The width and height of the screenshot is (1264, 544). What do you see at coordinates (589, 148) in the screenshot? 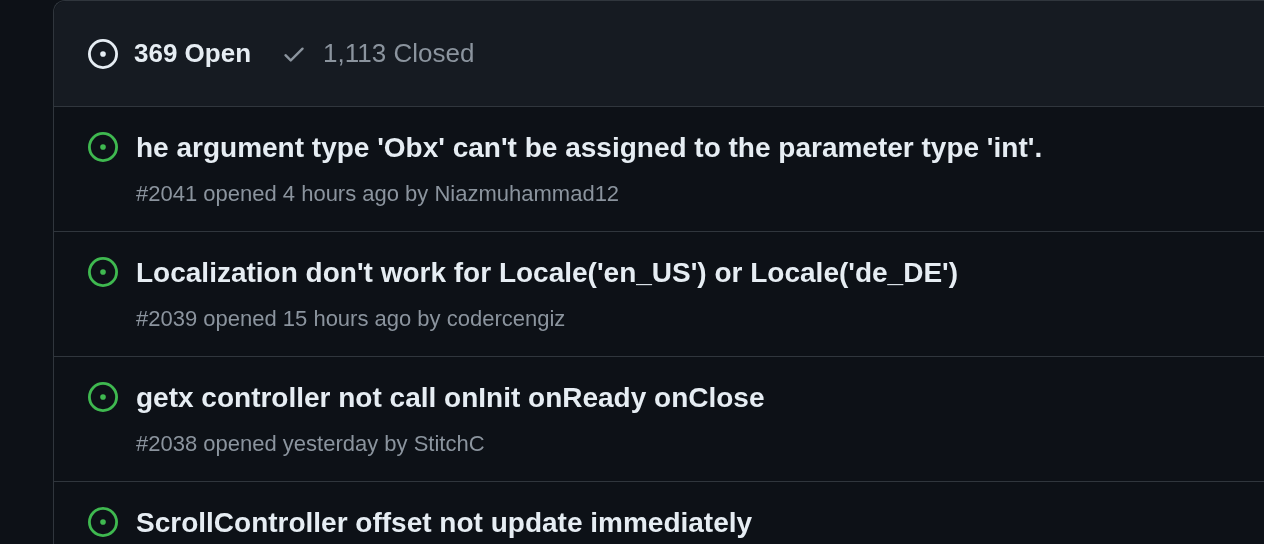
I see `issue-title: he argument type 'Obx' can't be assigned to the parameter type 'int'.` at bounding box center [589, 148].